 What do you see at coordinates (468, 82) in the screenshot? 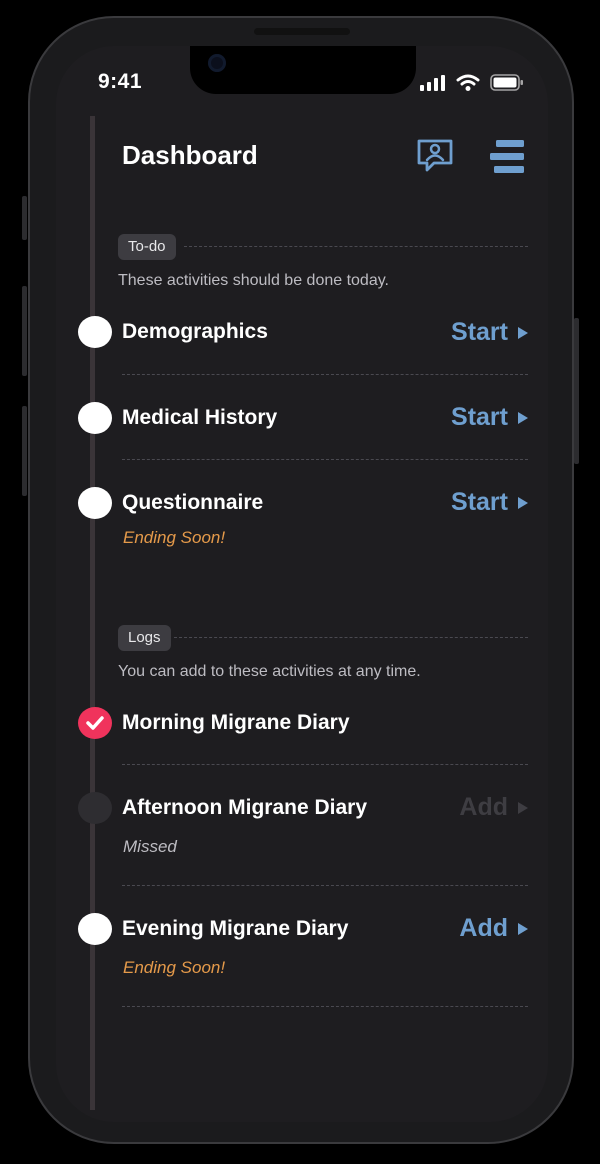
I see `wifi-icon` at bounding box center [468, 82].